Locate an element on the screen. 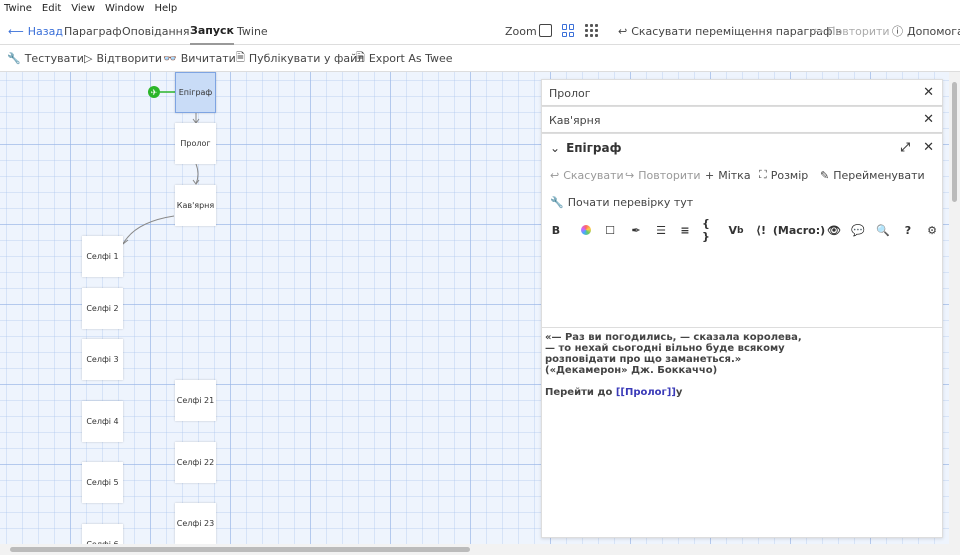 Image resolution: width=960 pixels, height=555 pixels. comment-icon: 💬 is located at coordinates (858, 230).